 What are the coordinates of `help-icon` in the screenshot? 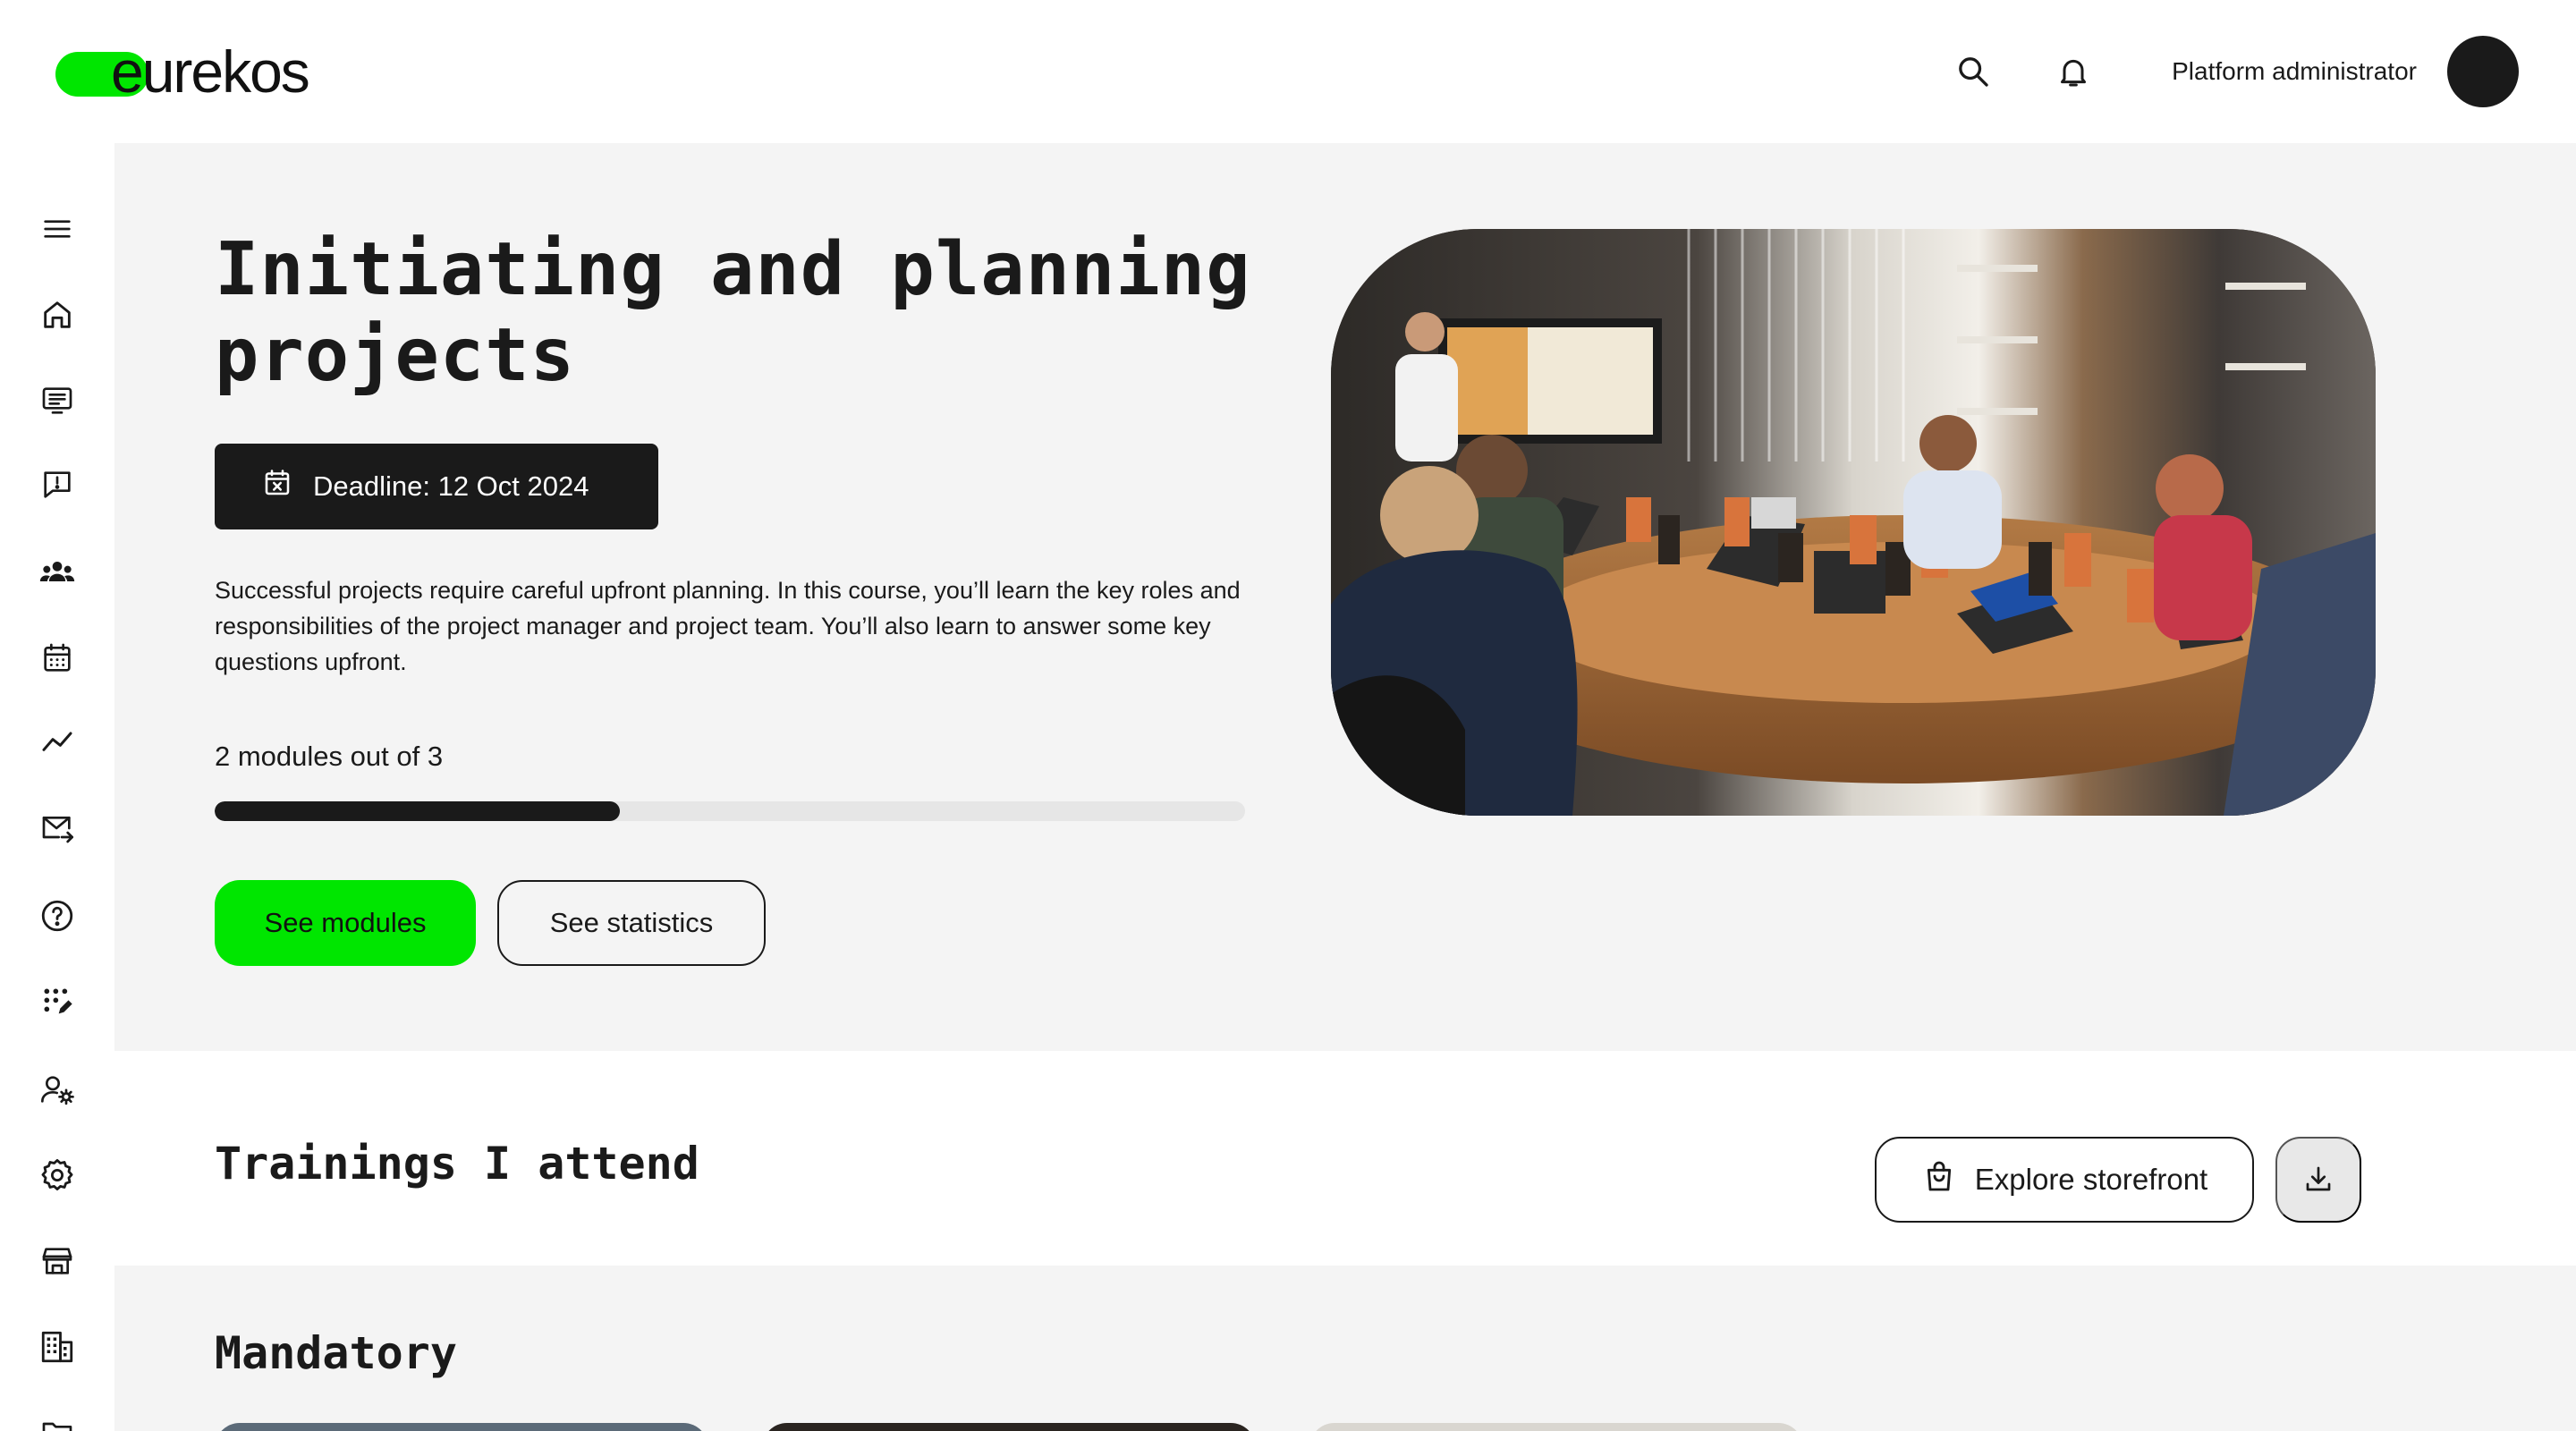 It's located at (57, 916).